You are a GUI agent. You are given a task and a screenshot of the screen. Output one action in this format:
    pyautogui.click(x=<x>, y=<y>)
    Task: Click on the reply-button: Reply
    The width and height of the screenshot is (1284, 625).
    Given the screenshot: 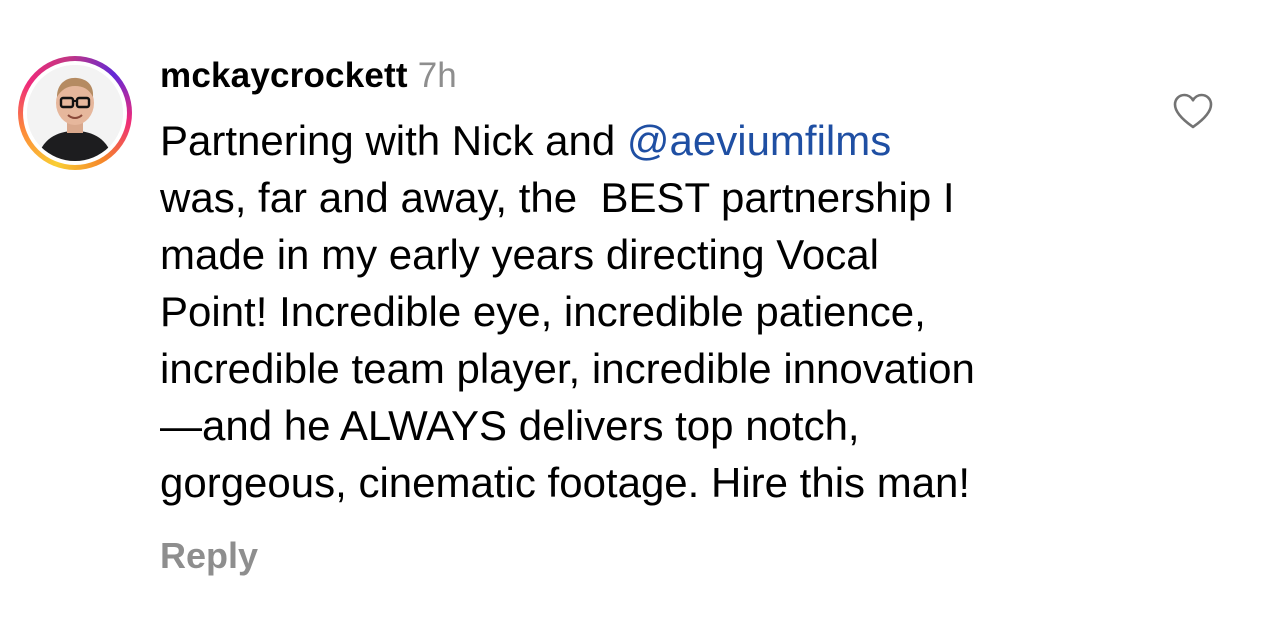 What is the action you would take?
    pyautogui.click(x=209, y=556)
    